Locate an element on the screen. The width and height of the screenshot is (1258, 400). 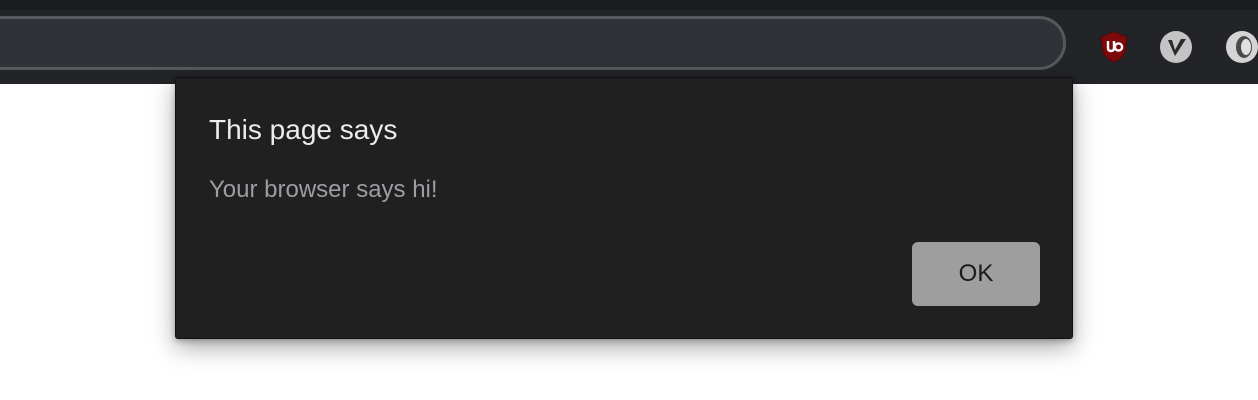
ring-extension-icon is located at coordinates (1241, 47).